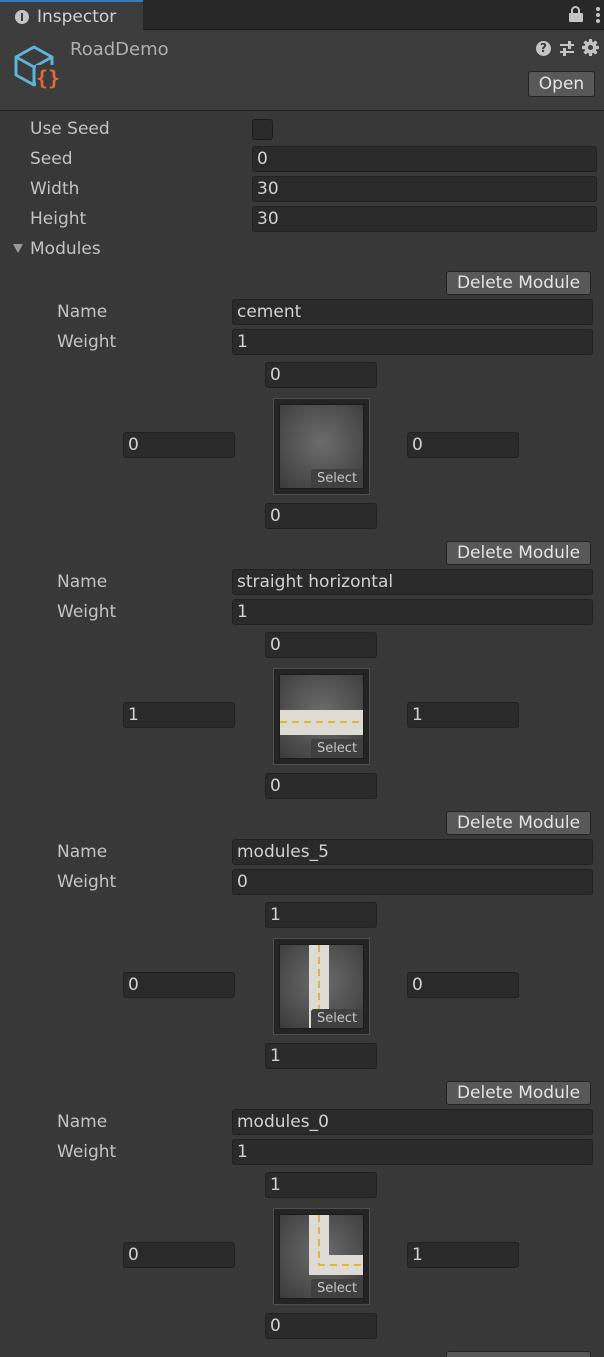  What do you see at coordinates (51, 159) in the screenshot?
I see `seed-label: Seed` at bounding box center [51, 159].